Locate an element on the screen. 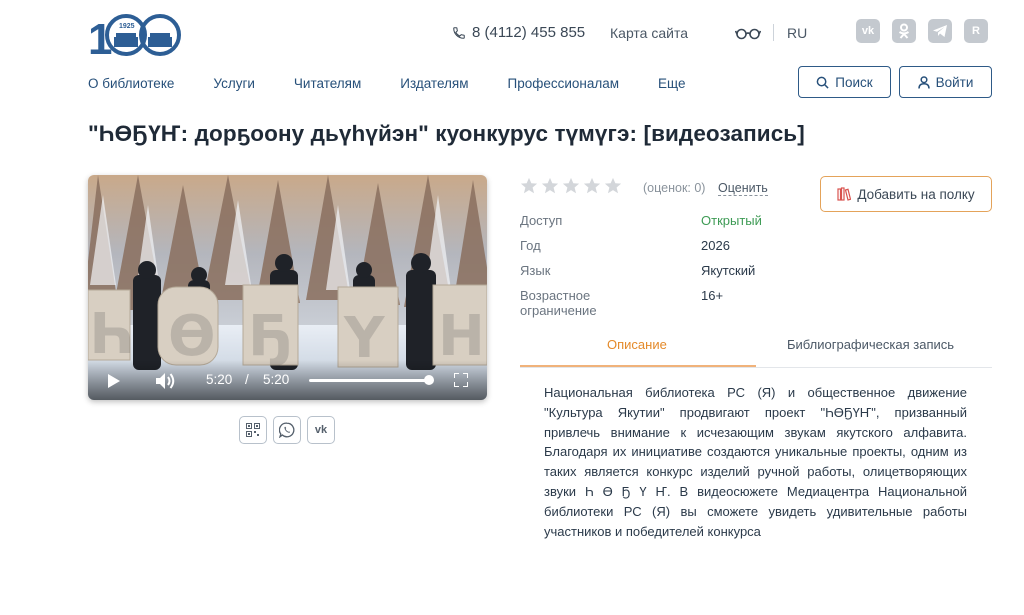 This screenshot has width=1024, height=615. nav-item-services: Услуги is located at coordinates (234, 83).